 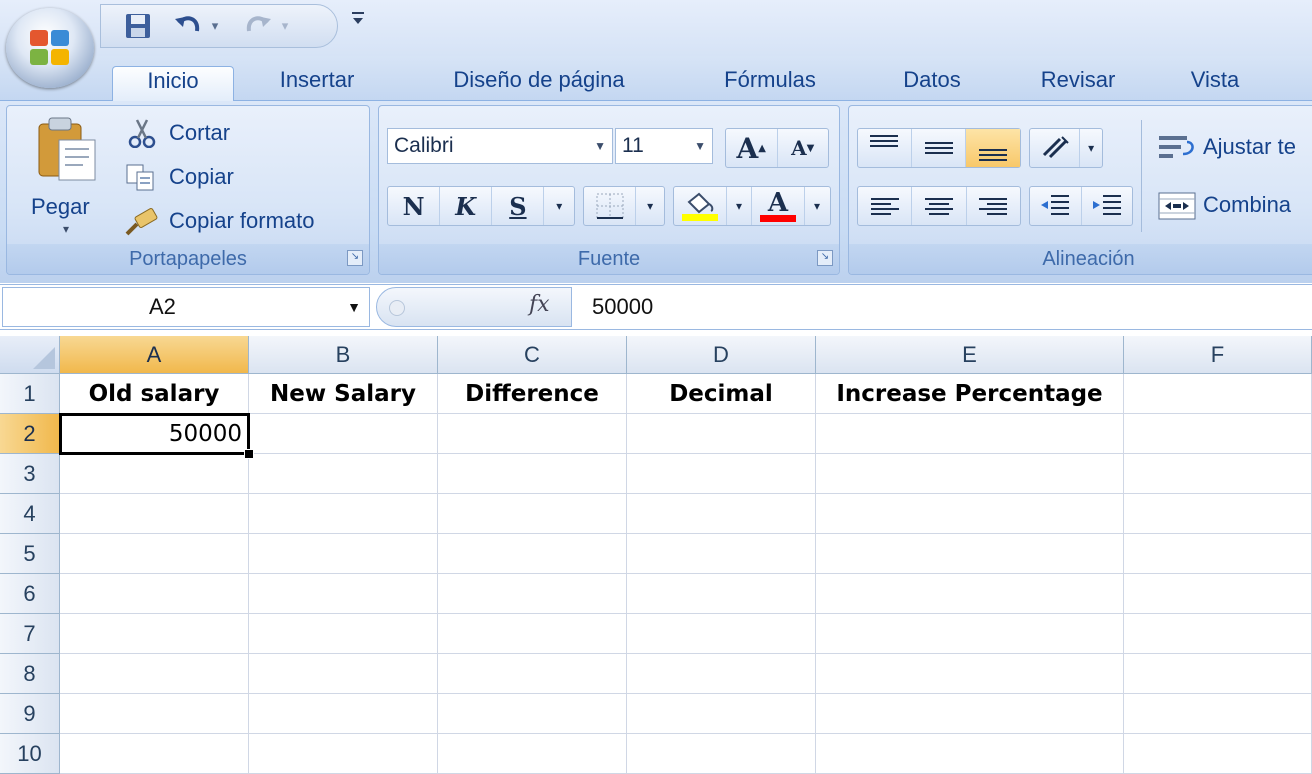 I want to click on underline-dropdown-icon: ▾, so click(x=559, y=206).